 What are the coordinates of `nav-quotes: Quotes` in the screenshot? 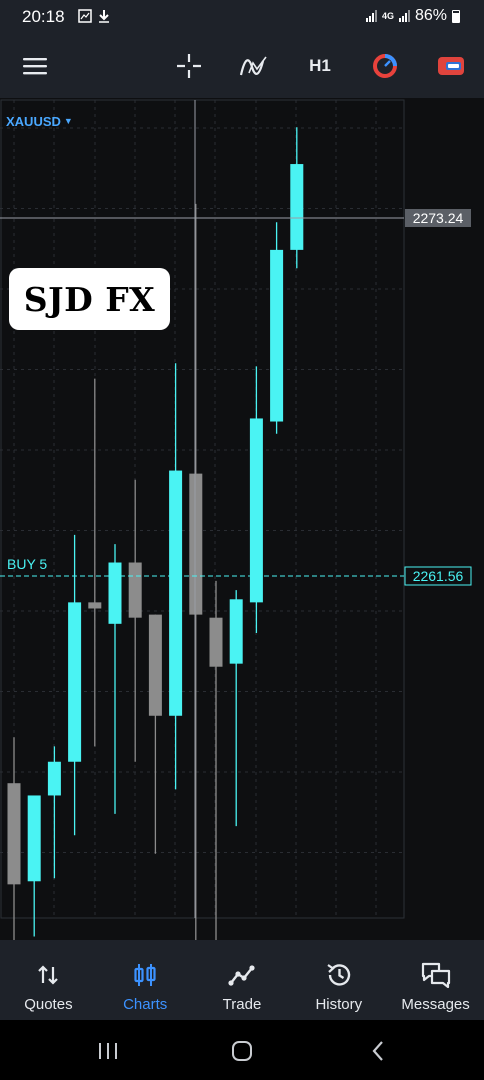 It's located at (48, 980).